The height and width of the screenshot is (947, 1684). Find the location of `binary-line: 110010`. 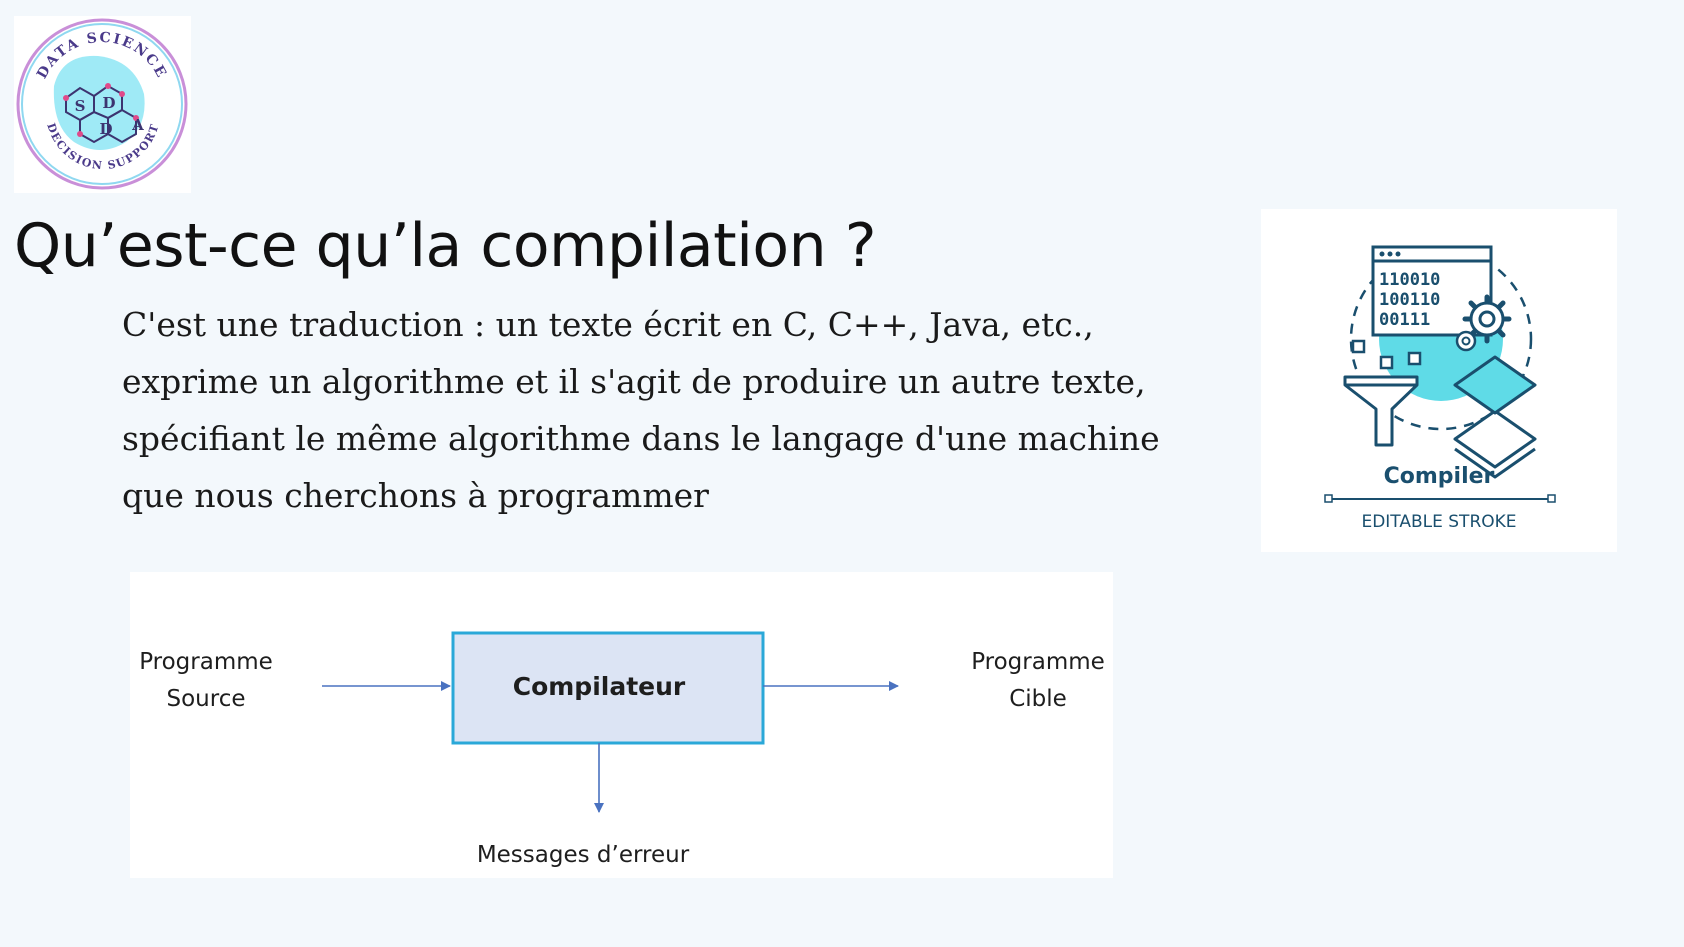

binary-line: 110010 is located at coordinates (1409, 280).